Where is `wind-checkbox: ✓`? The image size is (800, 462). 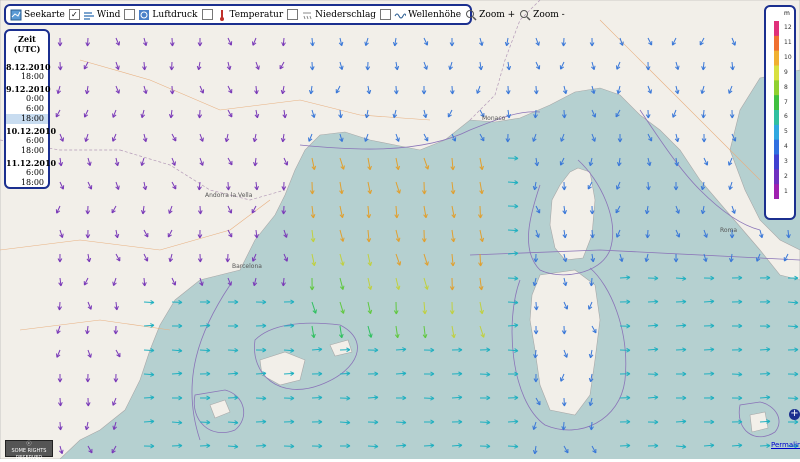 wind-checkbox: ✓ is located at coordinates (74, 14).